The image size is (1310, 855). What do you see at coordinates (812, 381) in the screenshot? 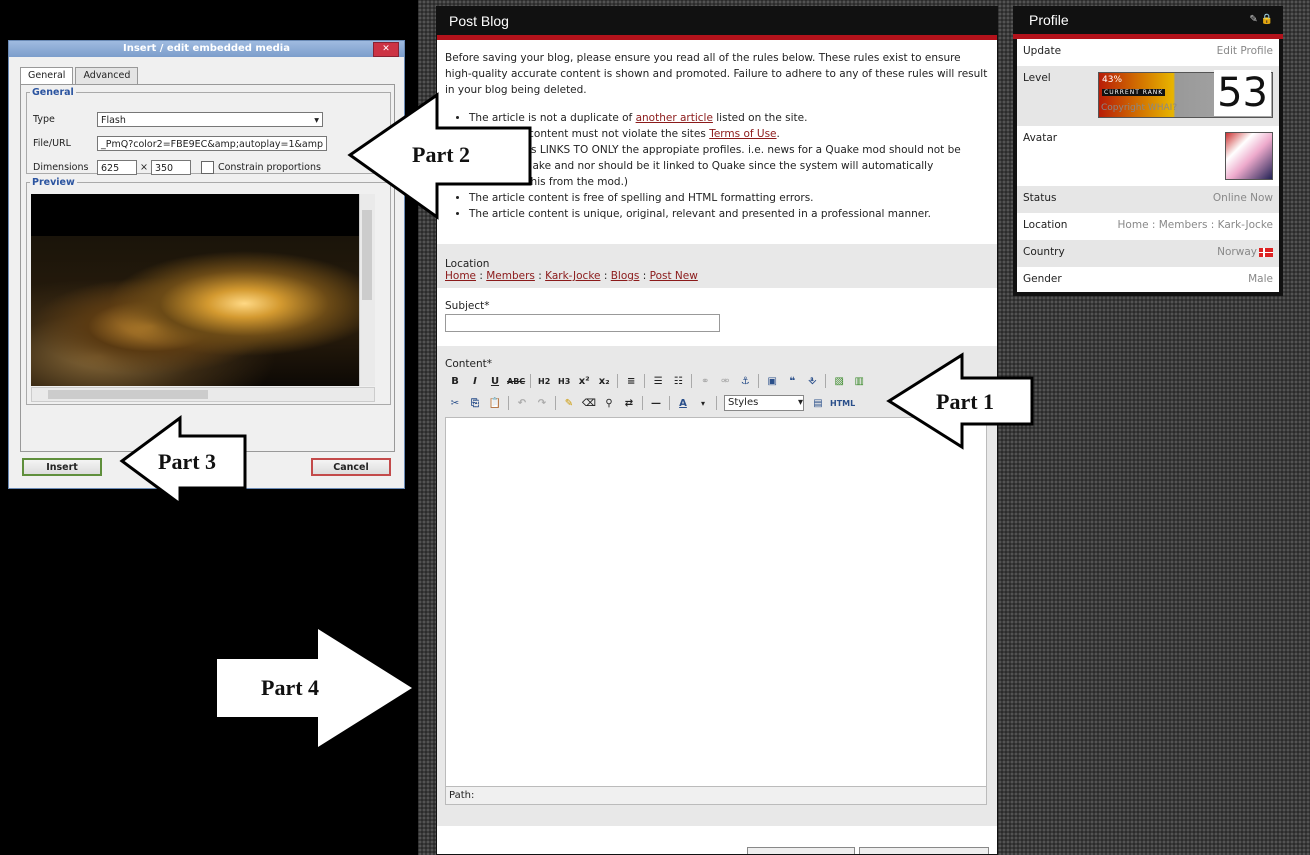
I see `code-icon: ⎀` at bounding box center [812, 381].